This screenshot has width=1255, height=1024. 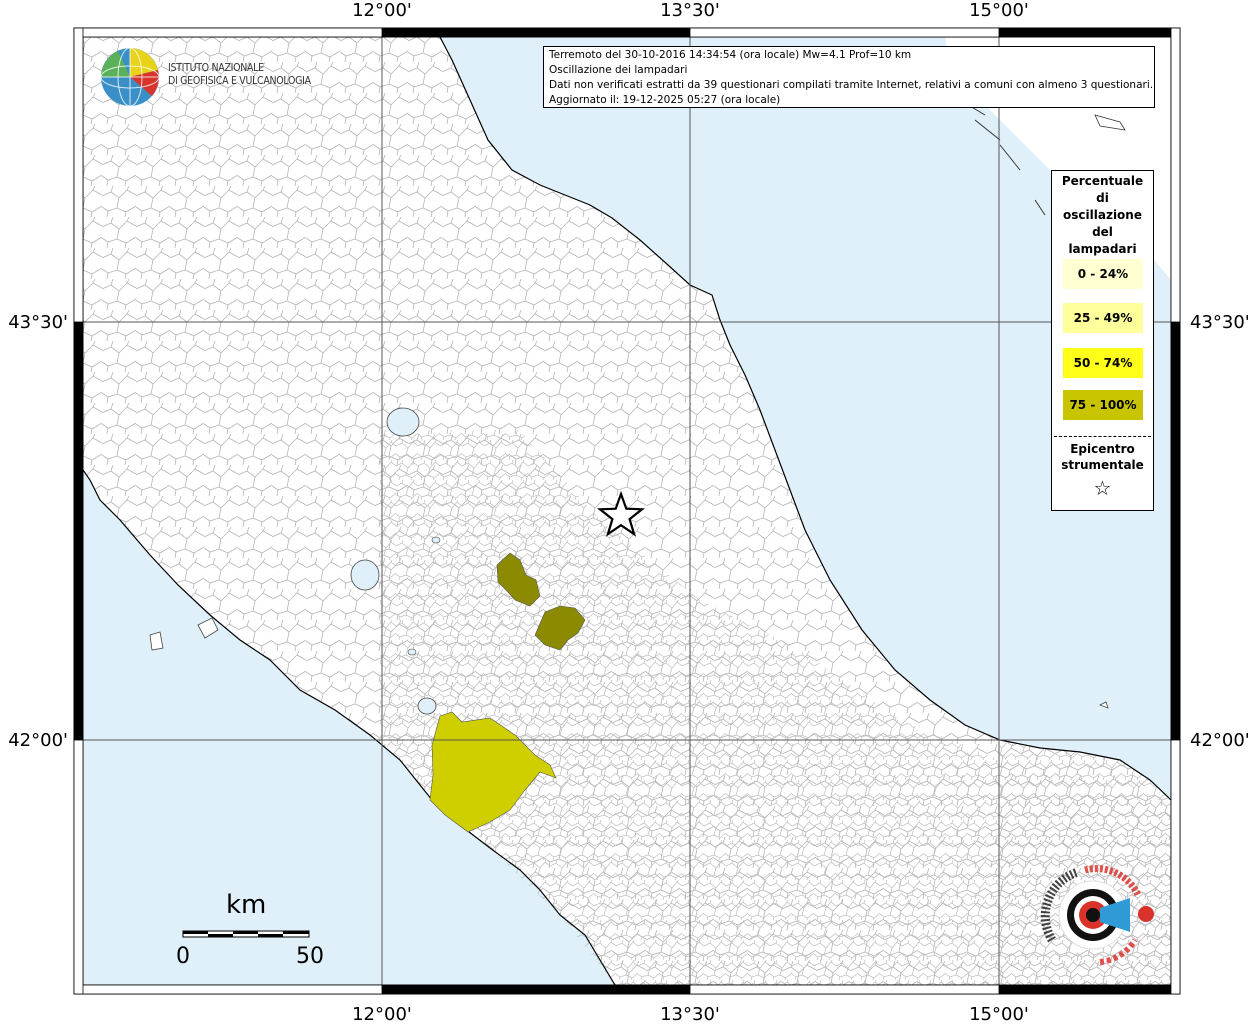 I want to click on legend-title-line: di, so click(x=1102, y=198).